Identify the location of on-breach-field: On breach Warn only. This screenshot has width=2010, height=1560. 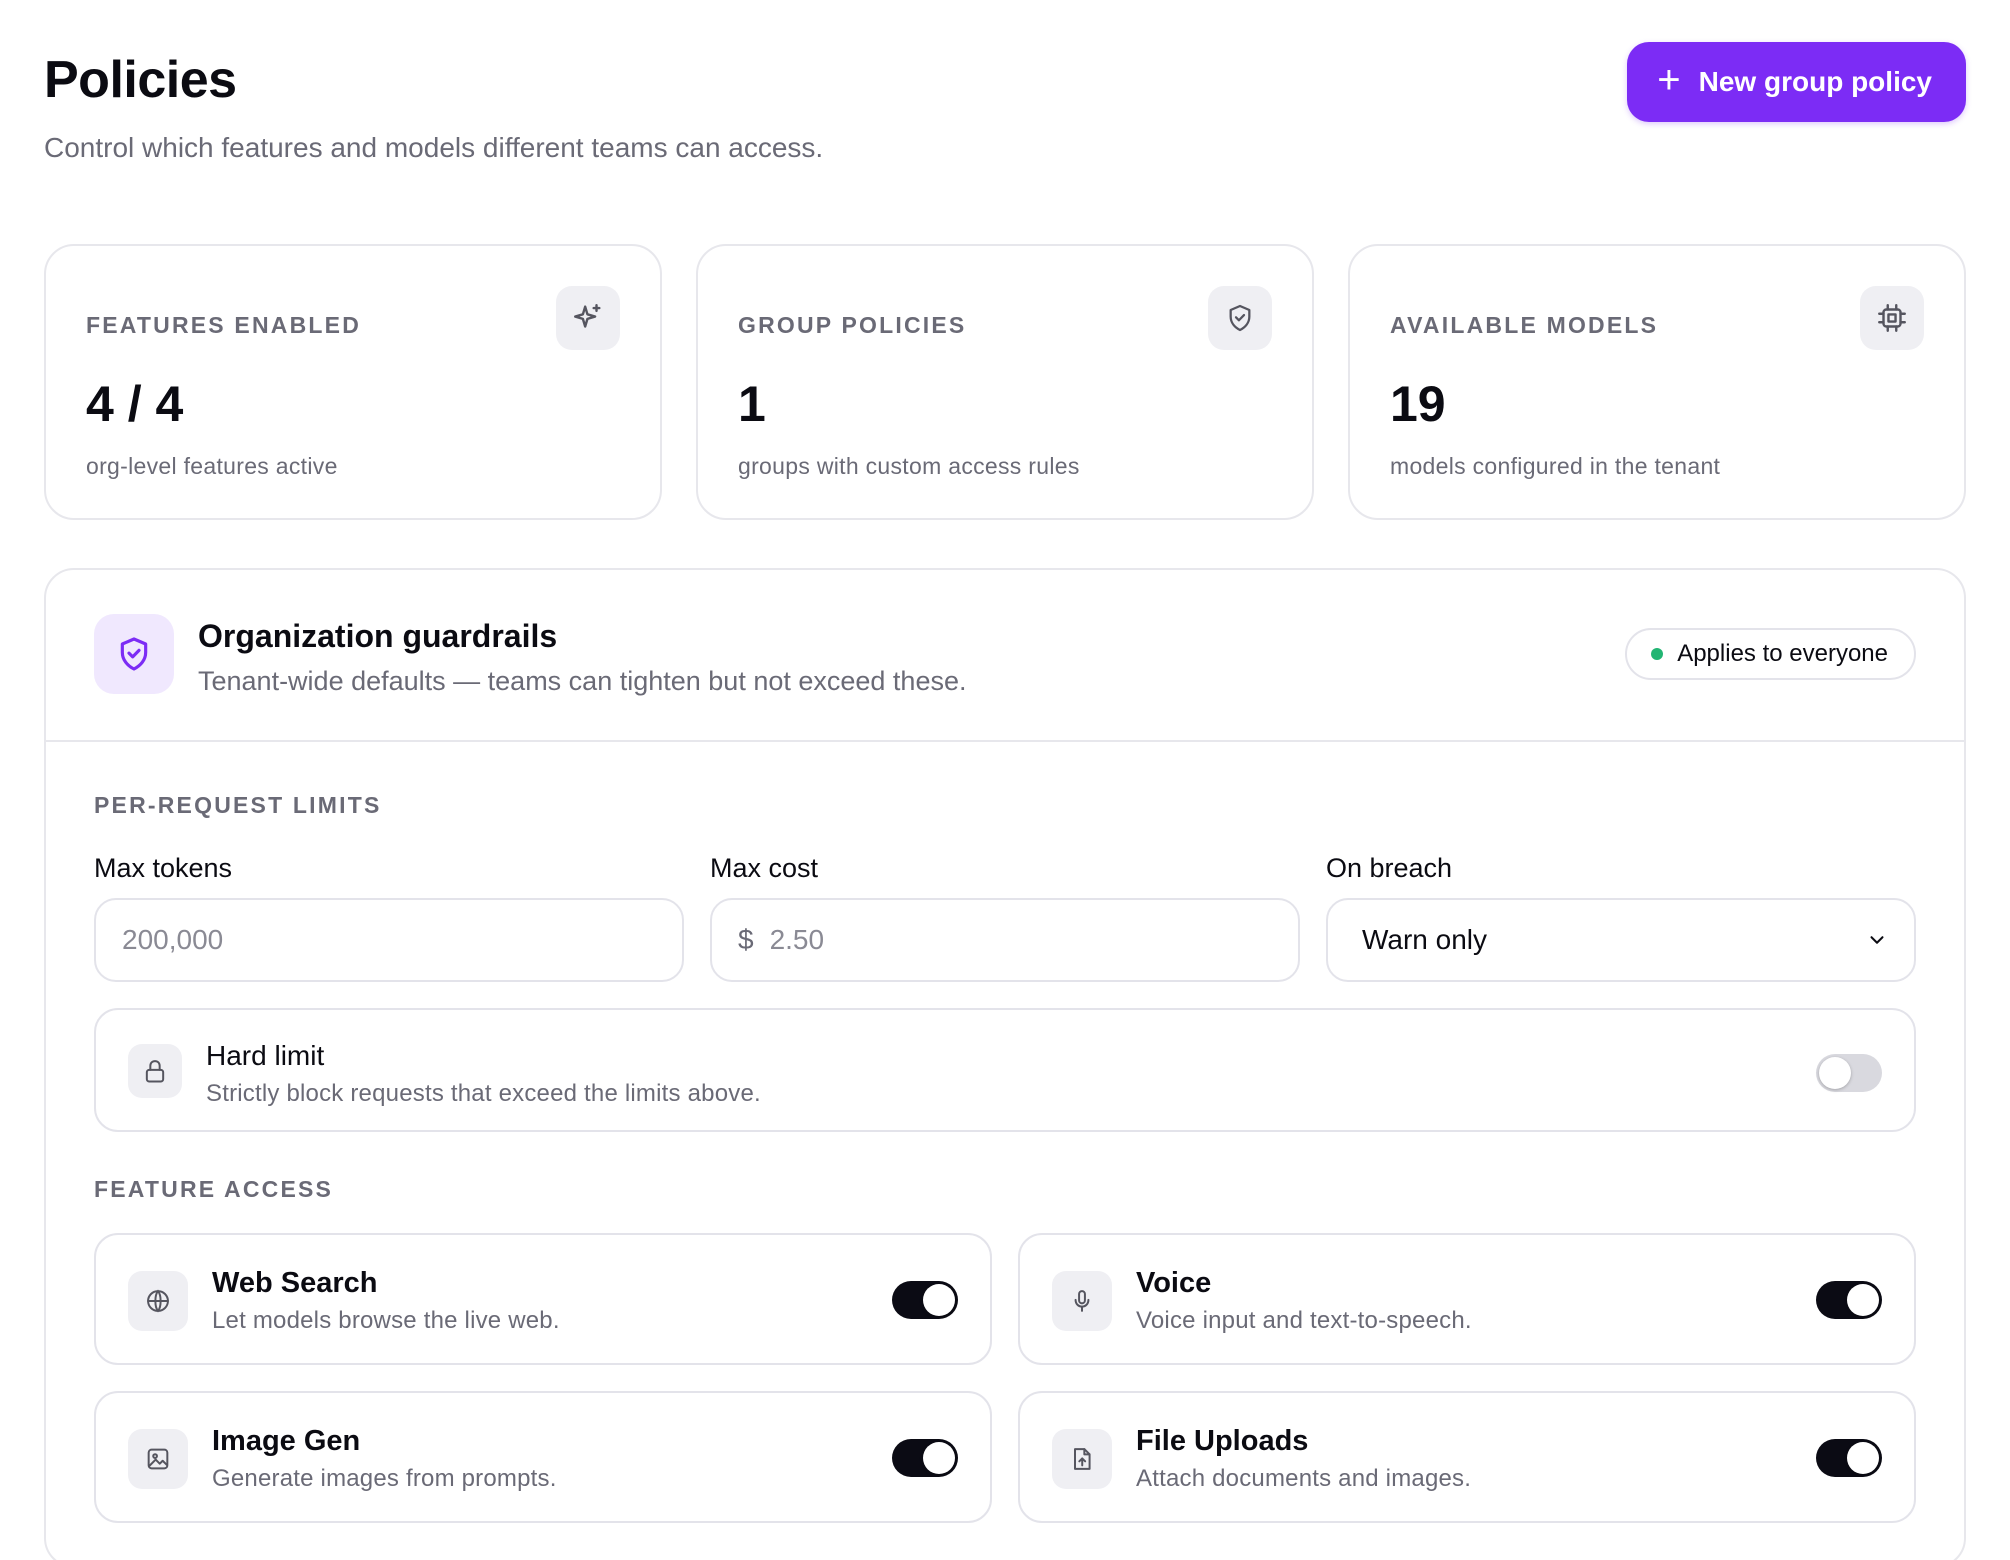
(1621, 917).